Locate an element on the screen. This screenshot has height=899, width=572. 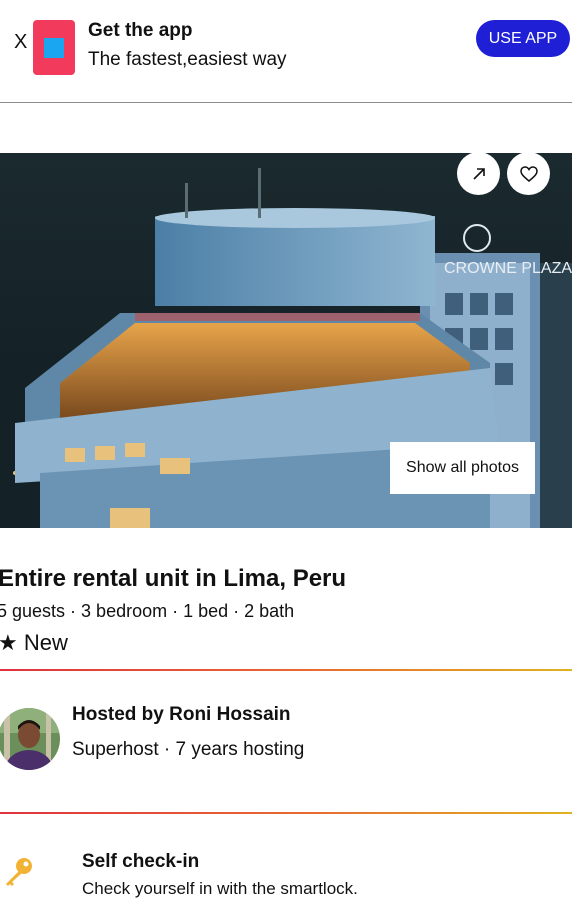
favorite-button is located at coordinates (528, 173).